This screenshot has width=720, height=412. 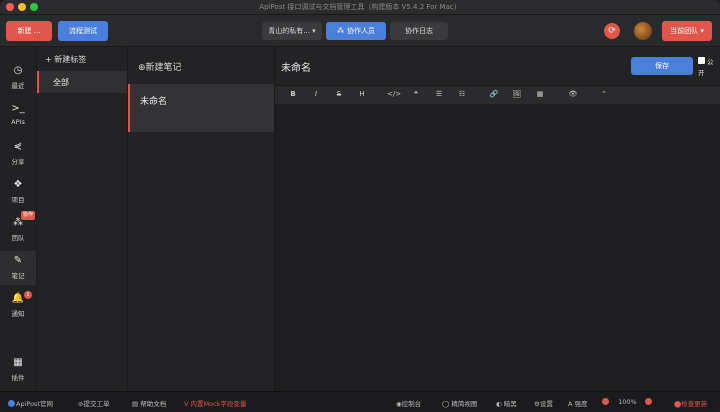 I want to click on editor-toolbar: B I S H </> ❝ ☰ ☷ 🔗 🖼 ▦ 👁 ⌃, so click(x=497, y=95).